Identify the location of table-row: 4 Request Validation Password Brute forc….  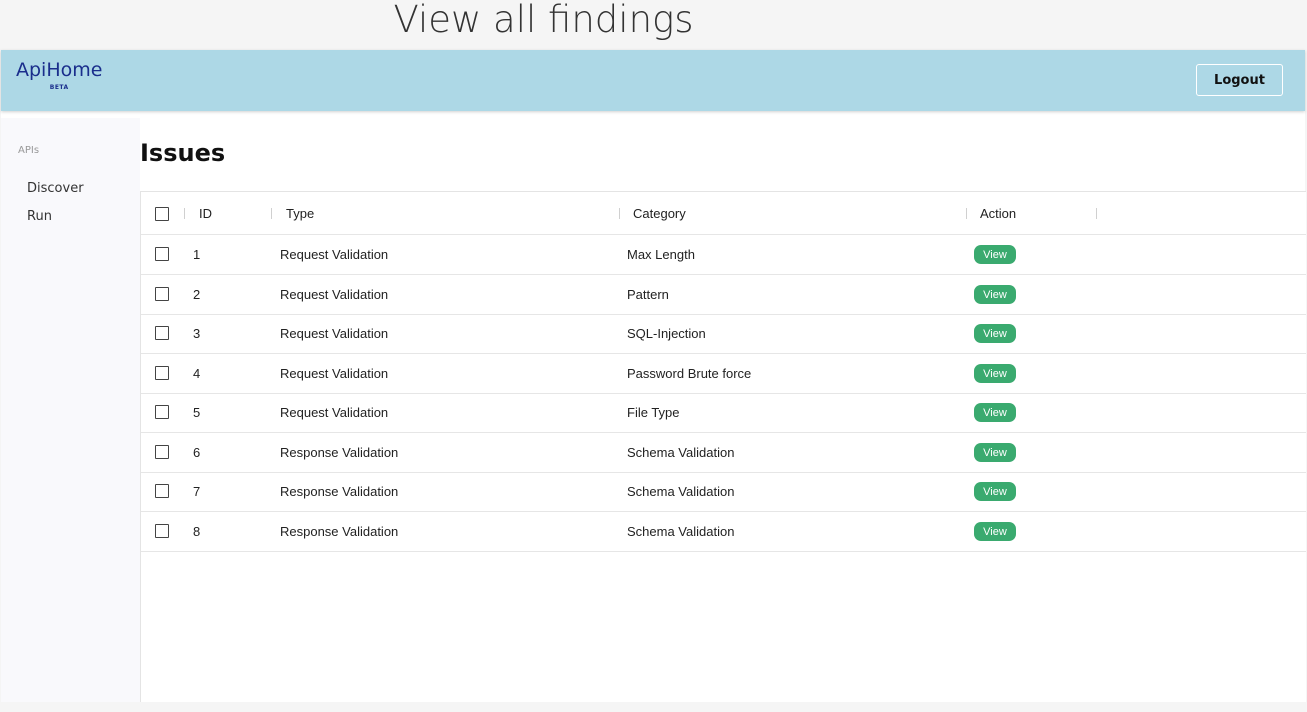
(723, 374).